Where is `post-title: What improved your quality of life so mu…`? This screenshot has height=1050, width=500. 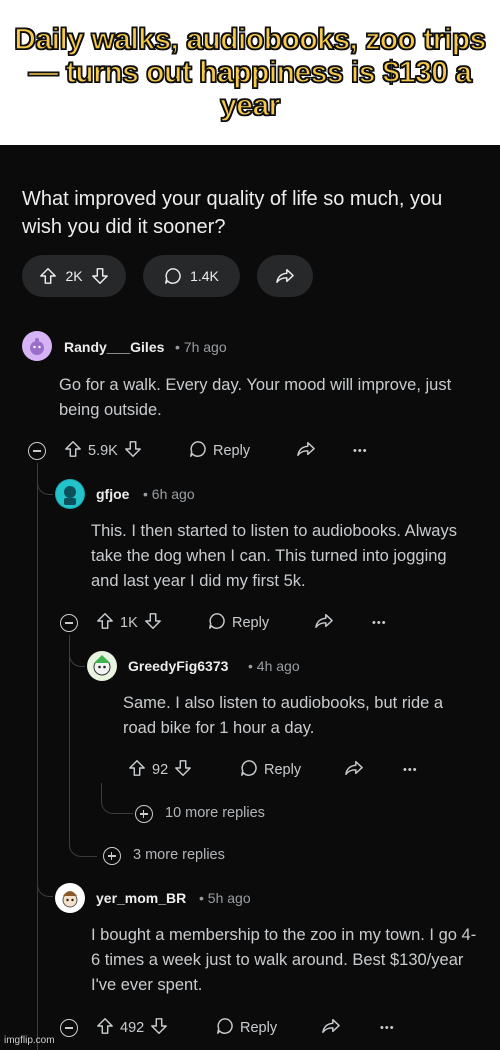
post-title: What improved your quality of life so mu… is located at coordinates (232, 213).